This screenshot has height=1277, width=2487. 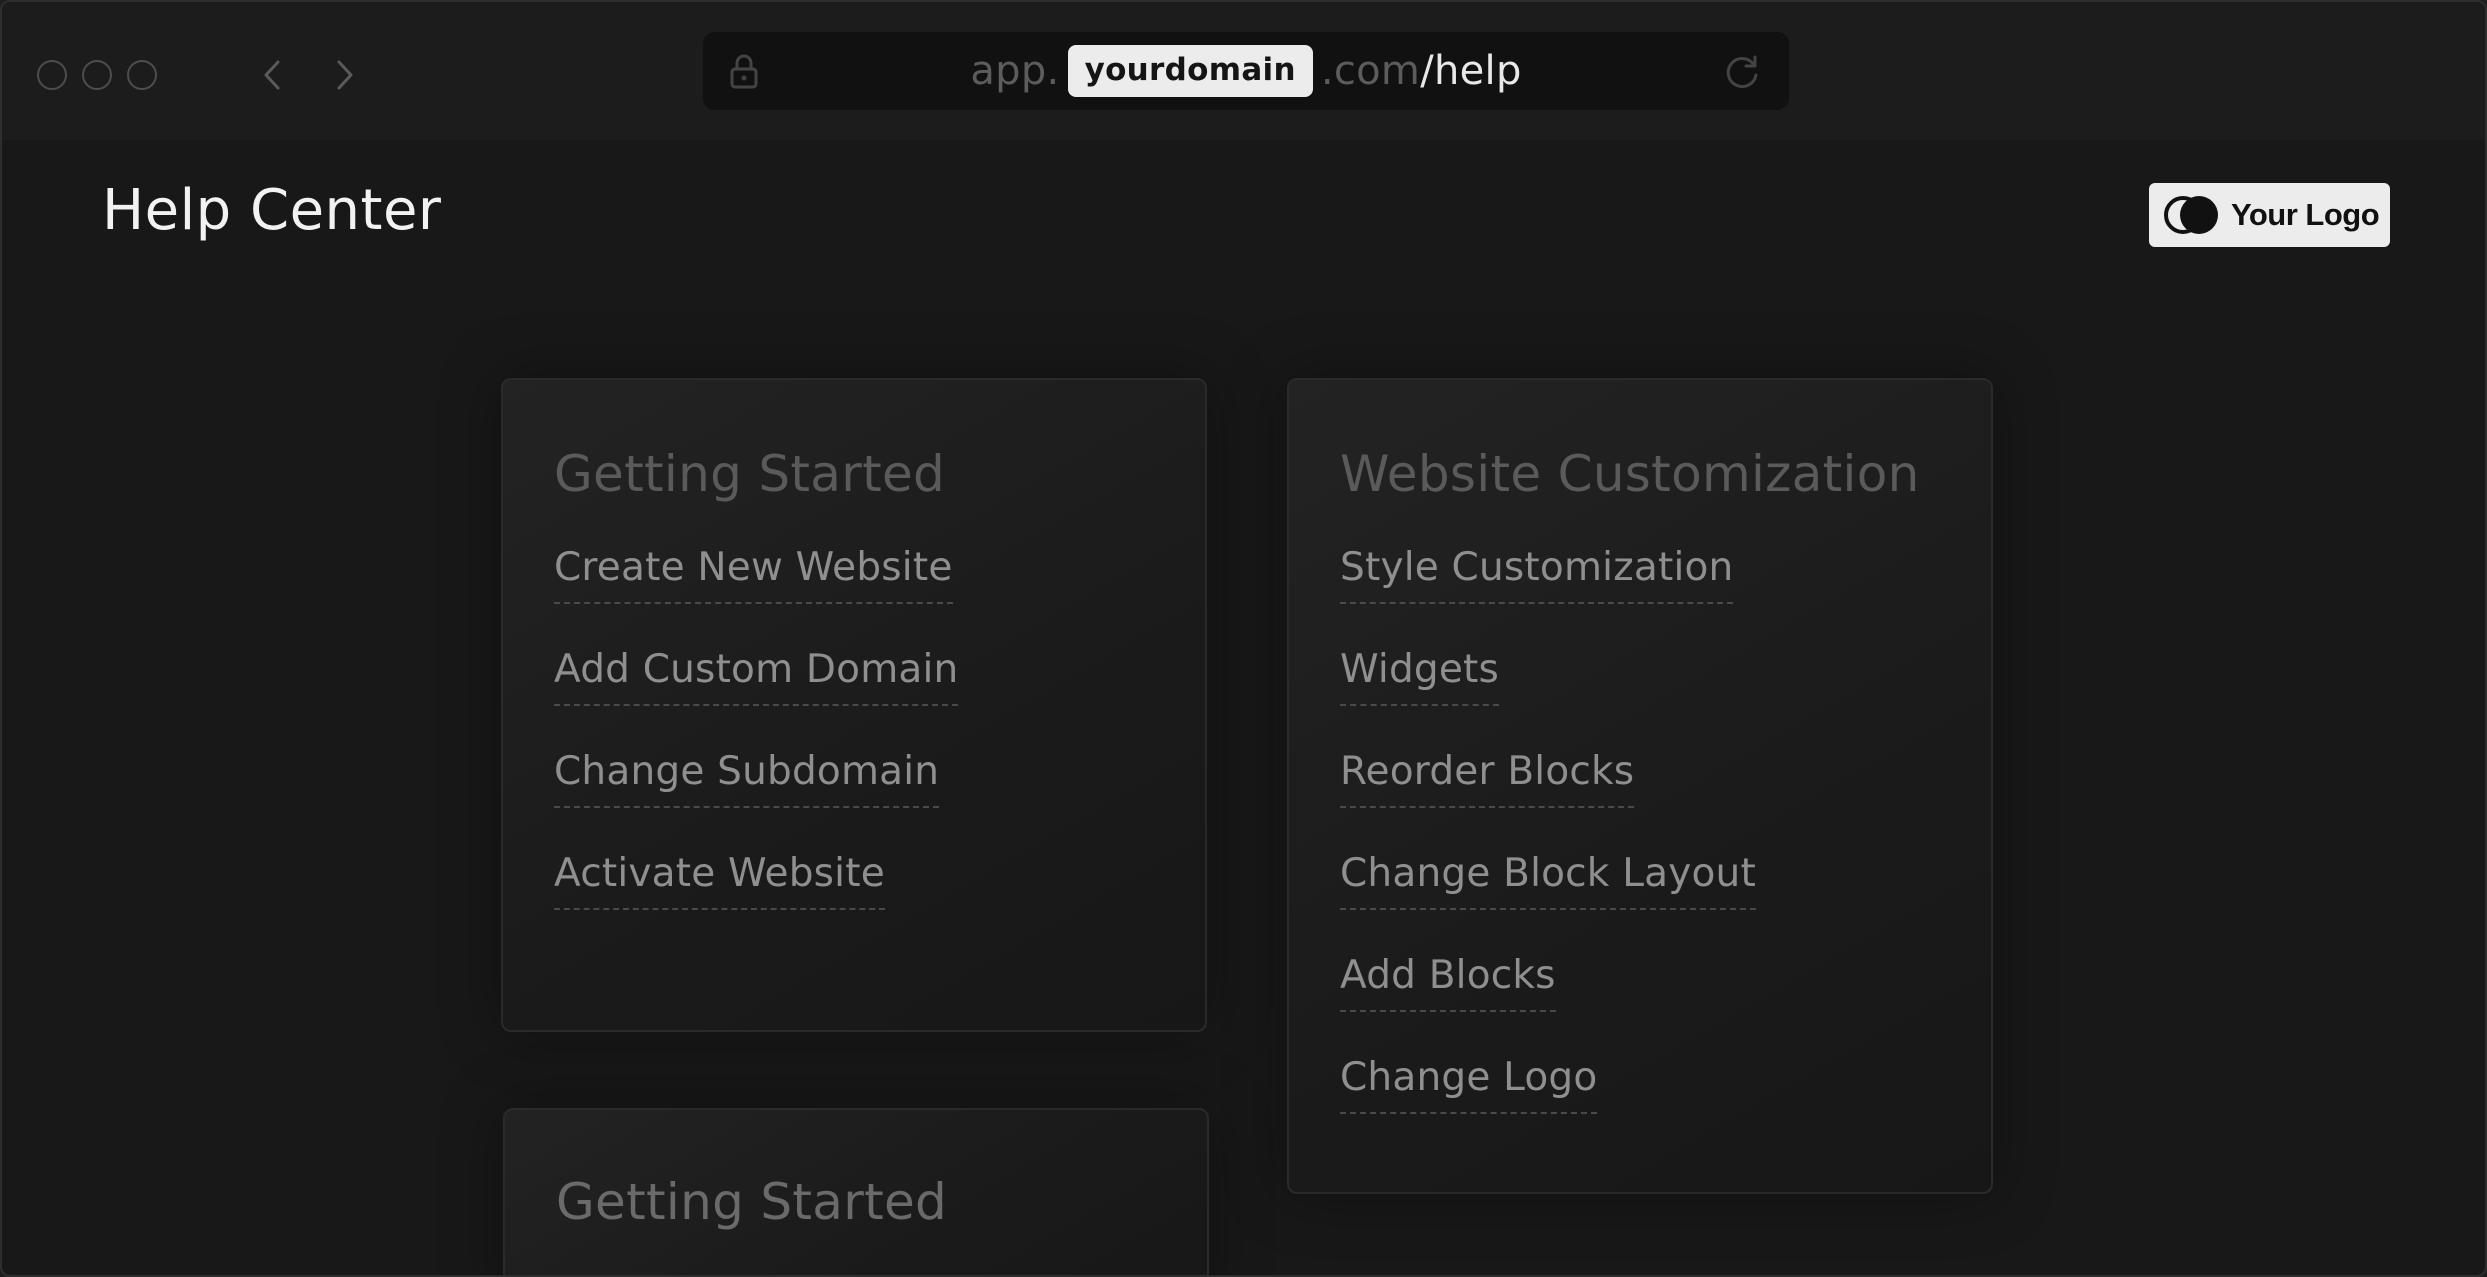 I want to click on card-title: Website Customization, so click(x=1630, y=474).